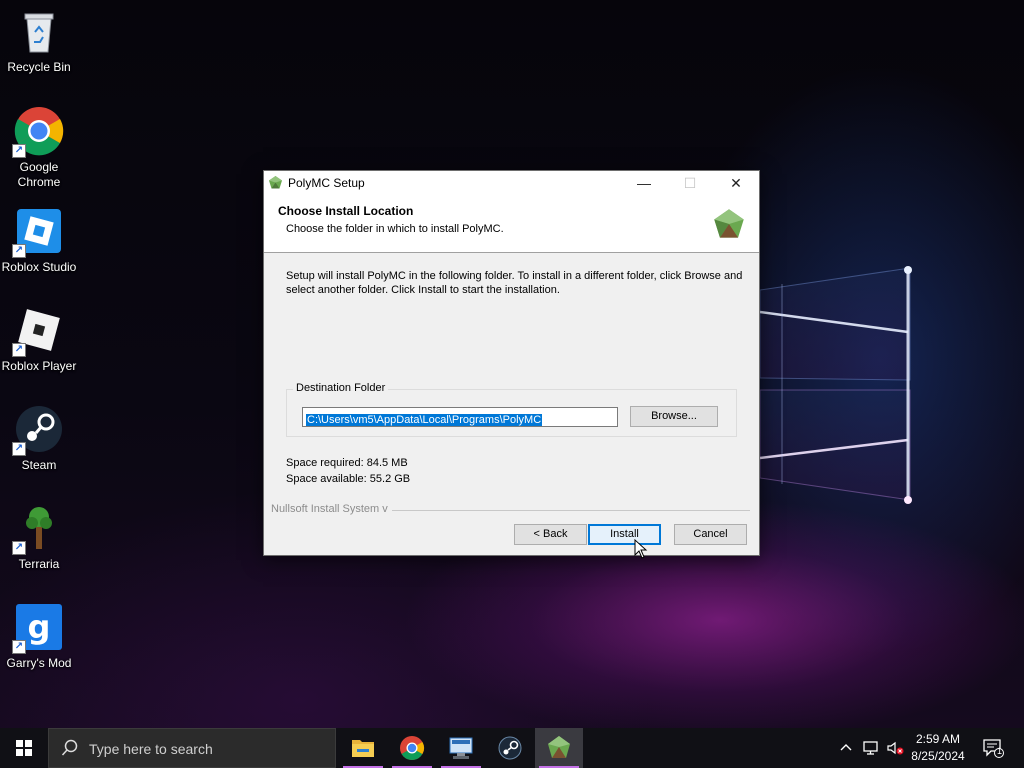 Image resolution: width=1024 pixels, height=768 pixels. Describe the element at coordinates (39, 465) in the screenshot. I see `desktop-icon-label: Steam` at that location.